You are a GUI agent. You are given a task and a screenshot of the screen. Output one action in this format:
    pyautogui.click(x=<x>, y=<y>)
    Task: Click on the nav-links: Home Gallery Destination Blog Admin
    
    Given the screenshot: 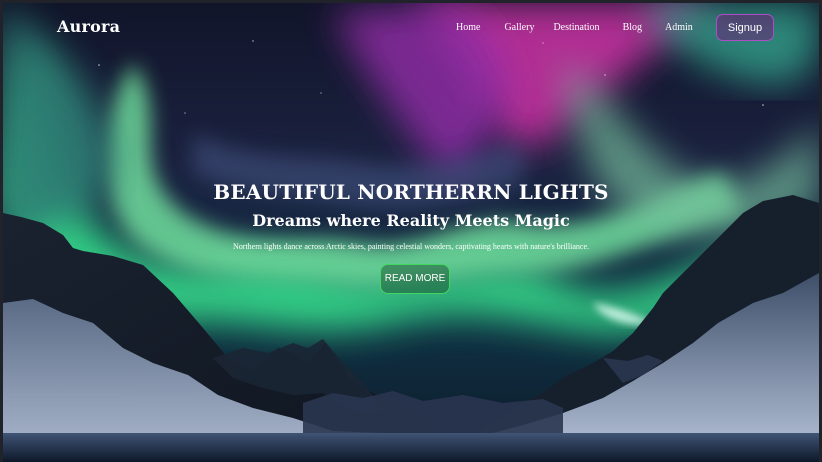 What is the action you would take?
    pyautogui.click(x=574, y=27)
    